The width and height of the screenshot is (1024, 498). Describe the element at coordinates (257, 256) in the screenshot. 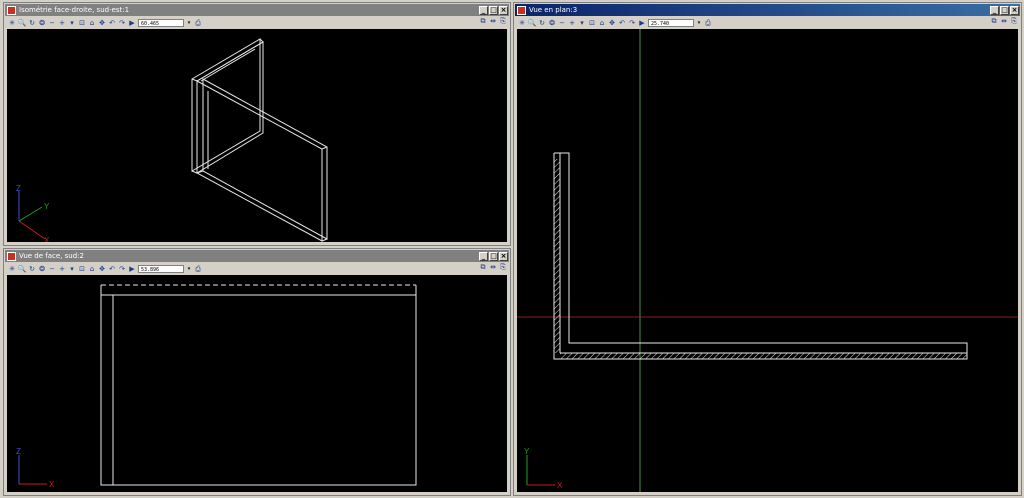

I see `title-bar: Vue de face, sud:2 _ □ ×` at that location.